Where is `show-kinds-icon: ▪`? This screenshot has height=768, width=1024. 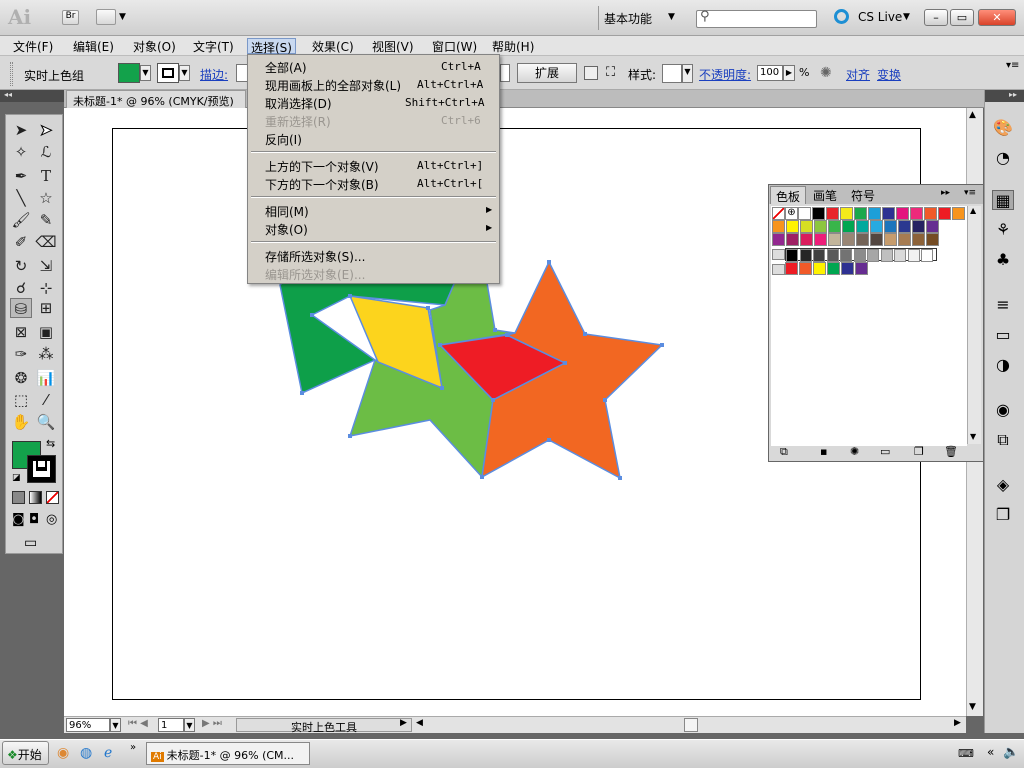 show-kinds-icon: ▪ is located at coordinates (823, 451).